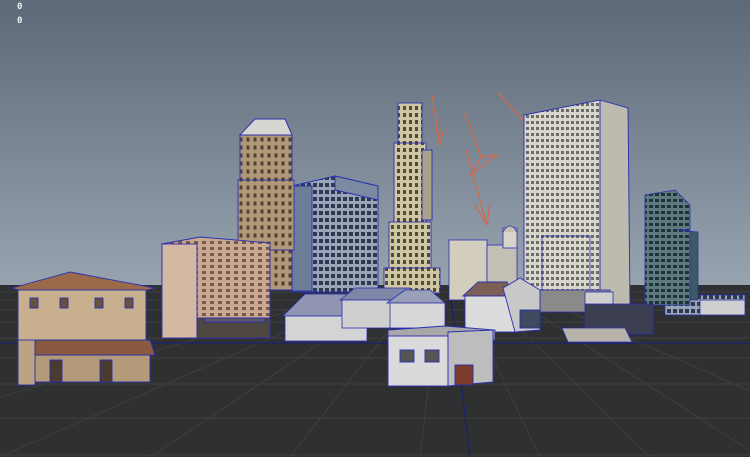 This screenshot has width=750, height=457. What do you see at coordinates (83, 328) in the screenshot?
I see `building-left-townhouse` at bounding box center [83, 328].